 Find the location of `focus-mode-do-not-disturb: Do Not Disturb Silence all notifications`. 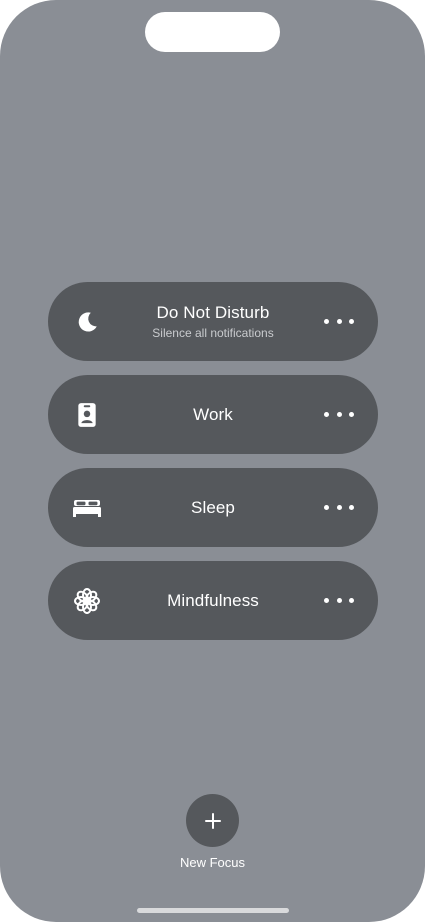

focus-mode-do-not-disturb: Do Not Disturb Silence all notifications is located at coordinates (213, 321).